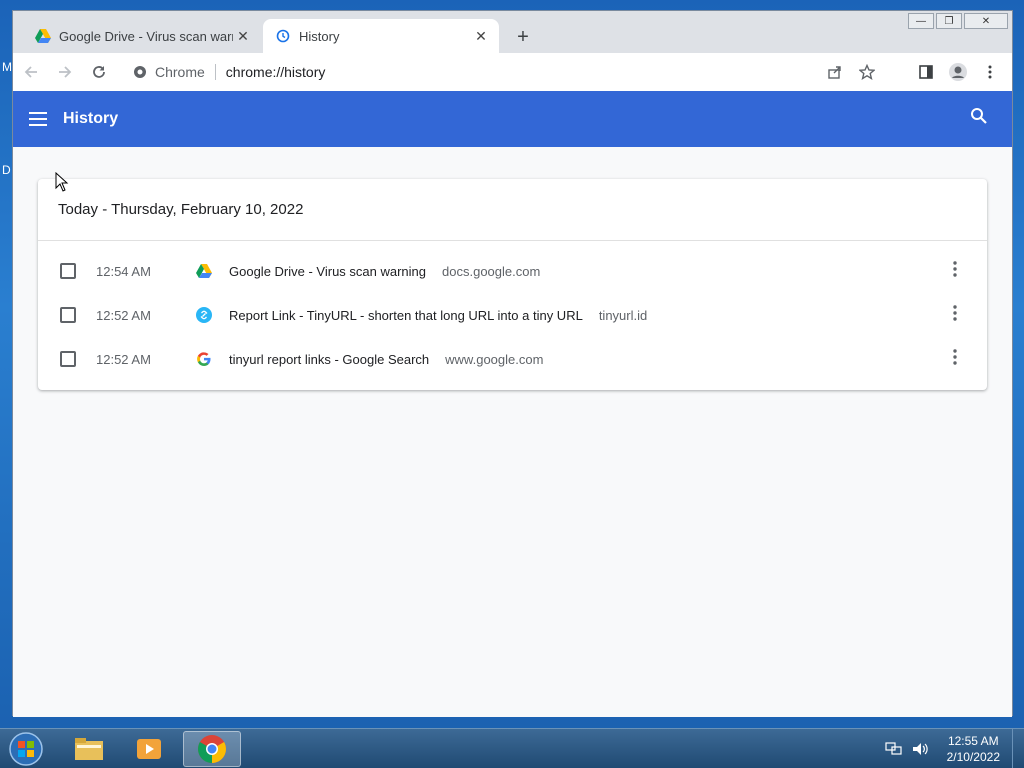  I want to click on date-header: Today - Thursday, February 10, 2022, so click(512, 210).